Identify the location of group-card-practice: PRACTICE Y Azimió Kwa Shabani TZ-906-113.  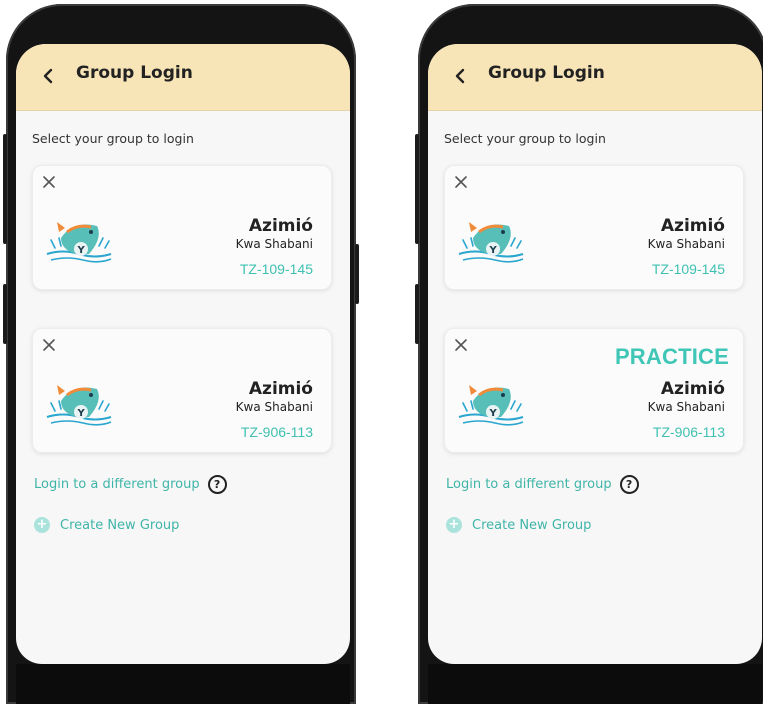
(594, 390).